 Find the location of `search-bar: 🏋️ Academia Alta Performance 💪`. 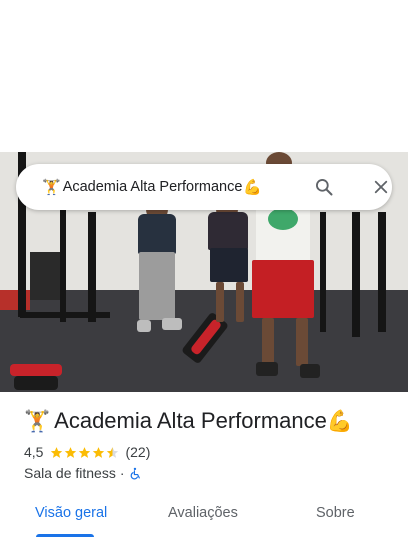

search-bar: 🏋️ Academia Alta Performance 💪 is located at coordinates (204, 187).